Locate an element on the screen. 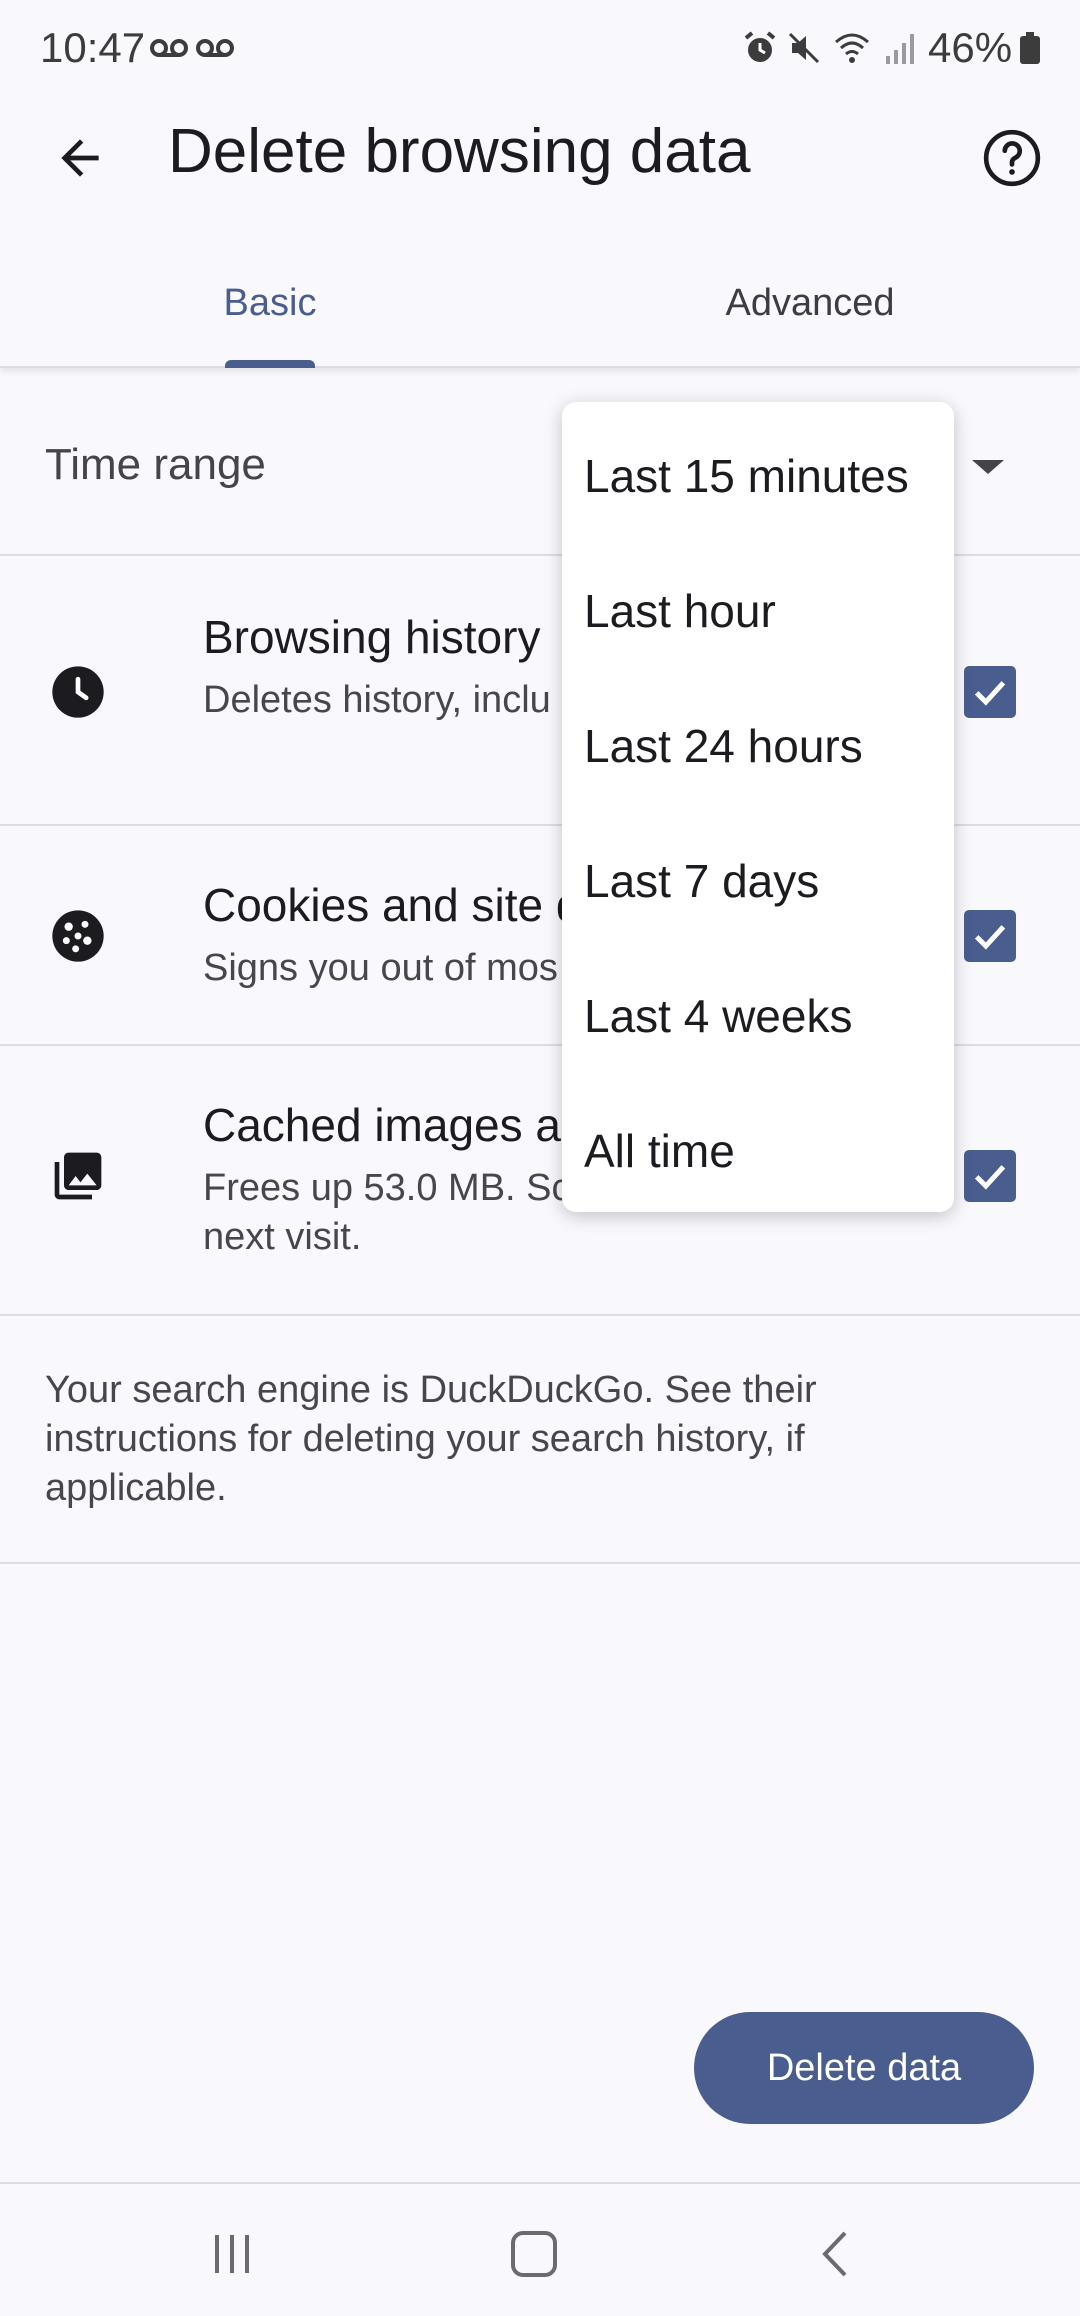  page-title: Delete browsing data is located at coordinates (459, 151).